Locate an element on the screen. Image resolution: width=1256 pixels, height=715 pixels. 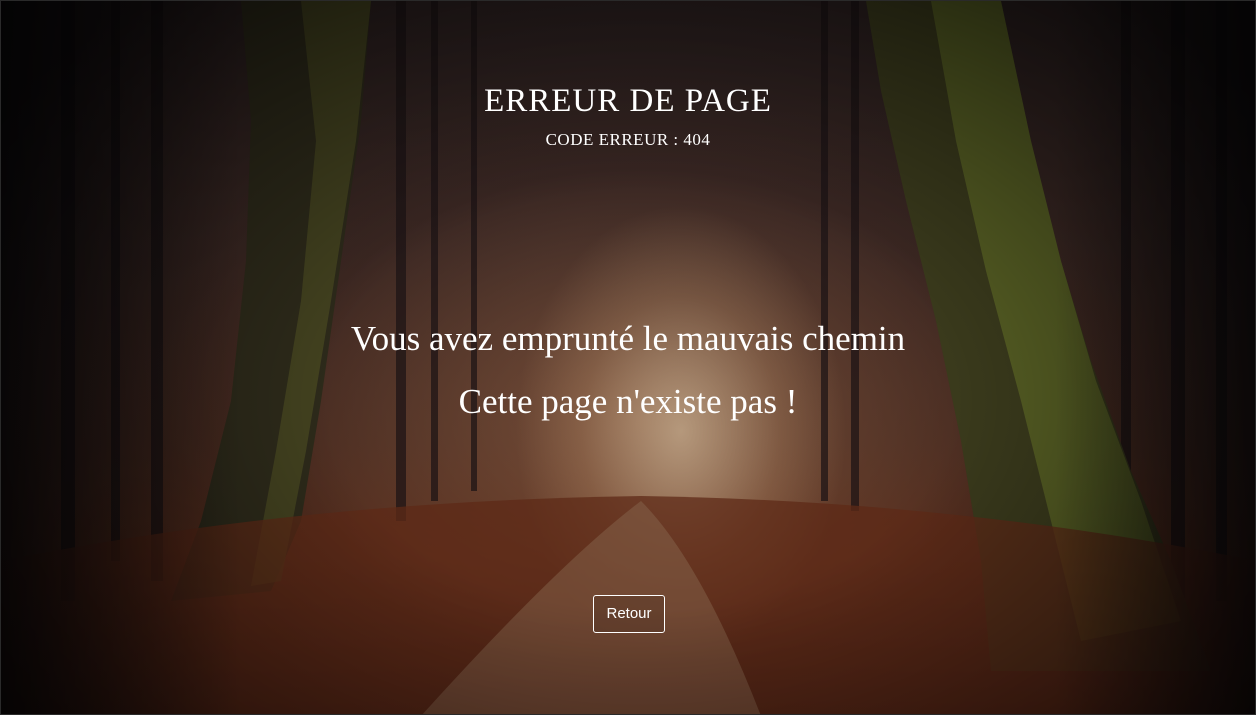
error-message-line-2: Cette page n'existe pas ! is located at coordinates (628, 401).